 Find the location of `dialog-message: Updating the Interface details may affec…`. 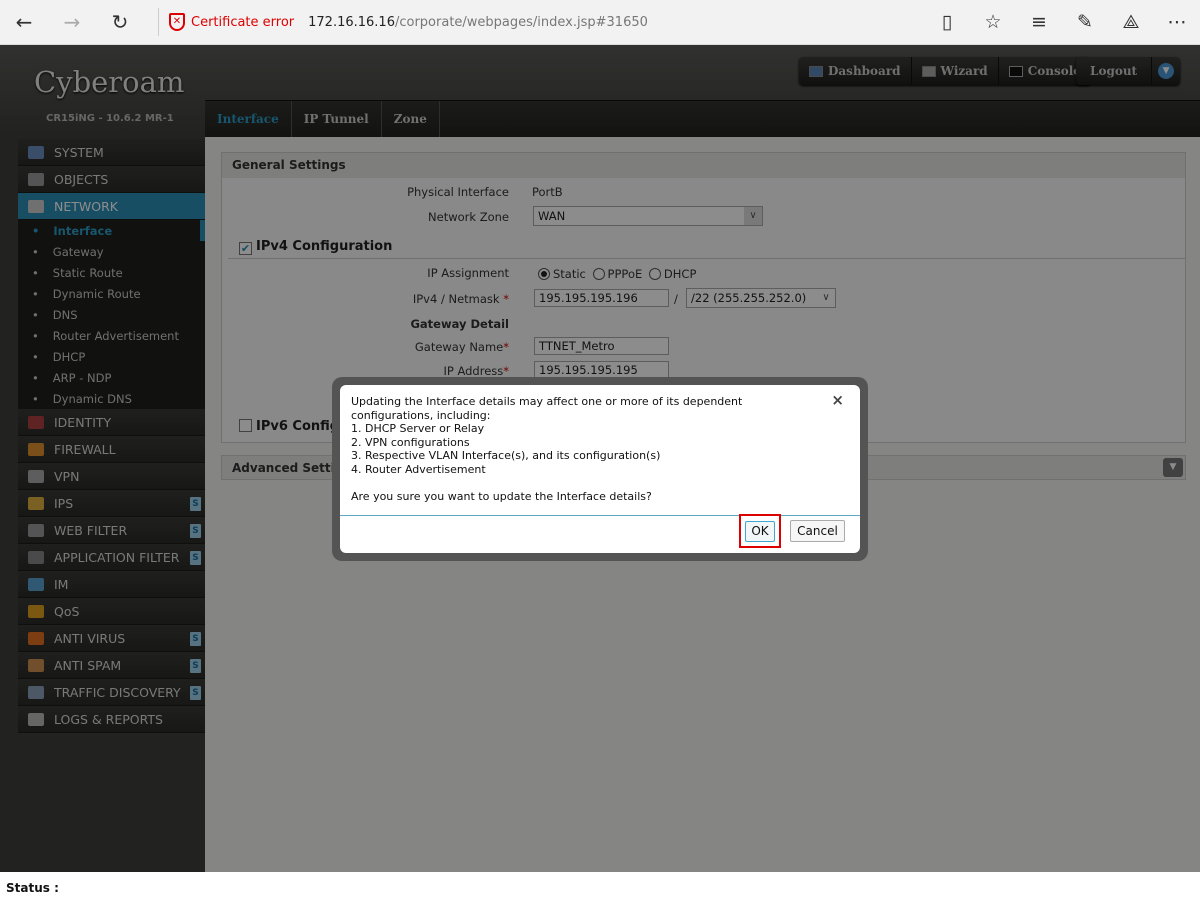

dialog-message: Updating the Interface details may affec… is located at coordinates (600, 450).